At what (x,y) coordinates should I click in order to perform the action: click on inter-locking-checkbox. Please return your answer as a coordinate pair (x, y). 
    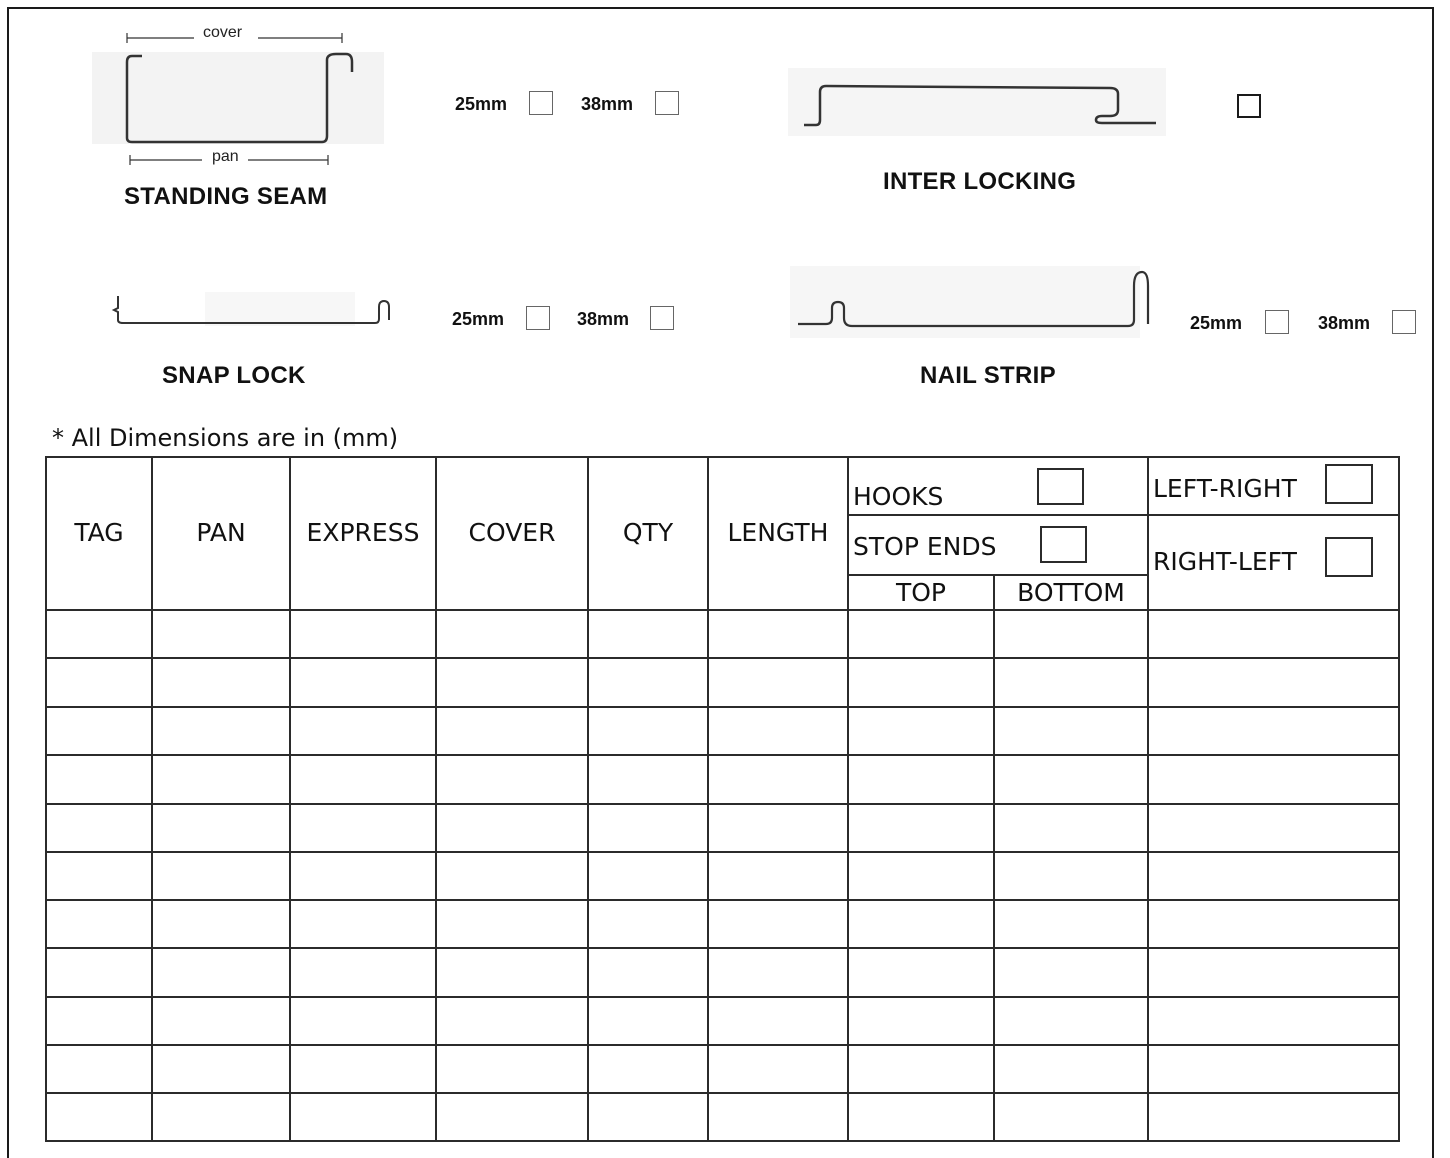
    Looking at the image, I should click on (1249, 106).